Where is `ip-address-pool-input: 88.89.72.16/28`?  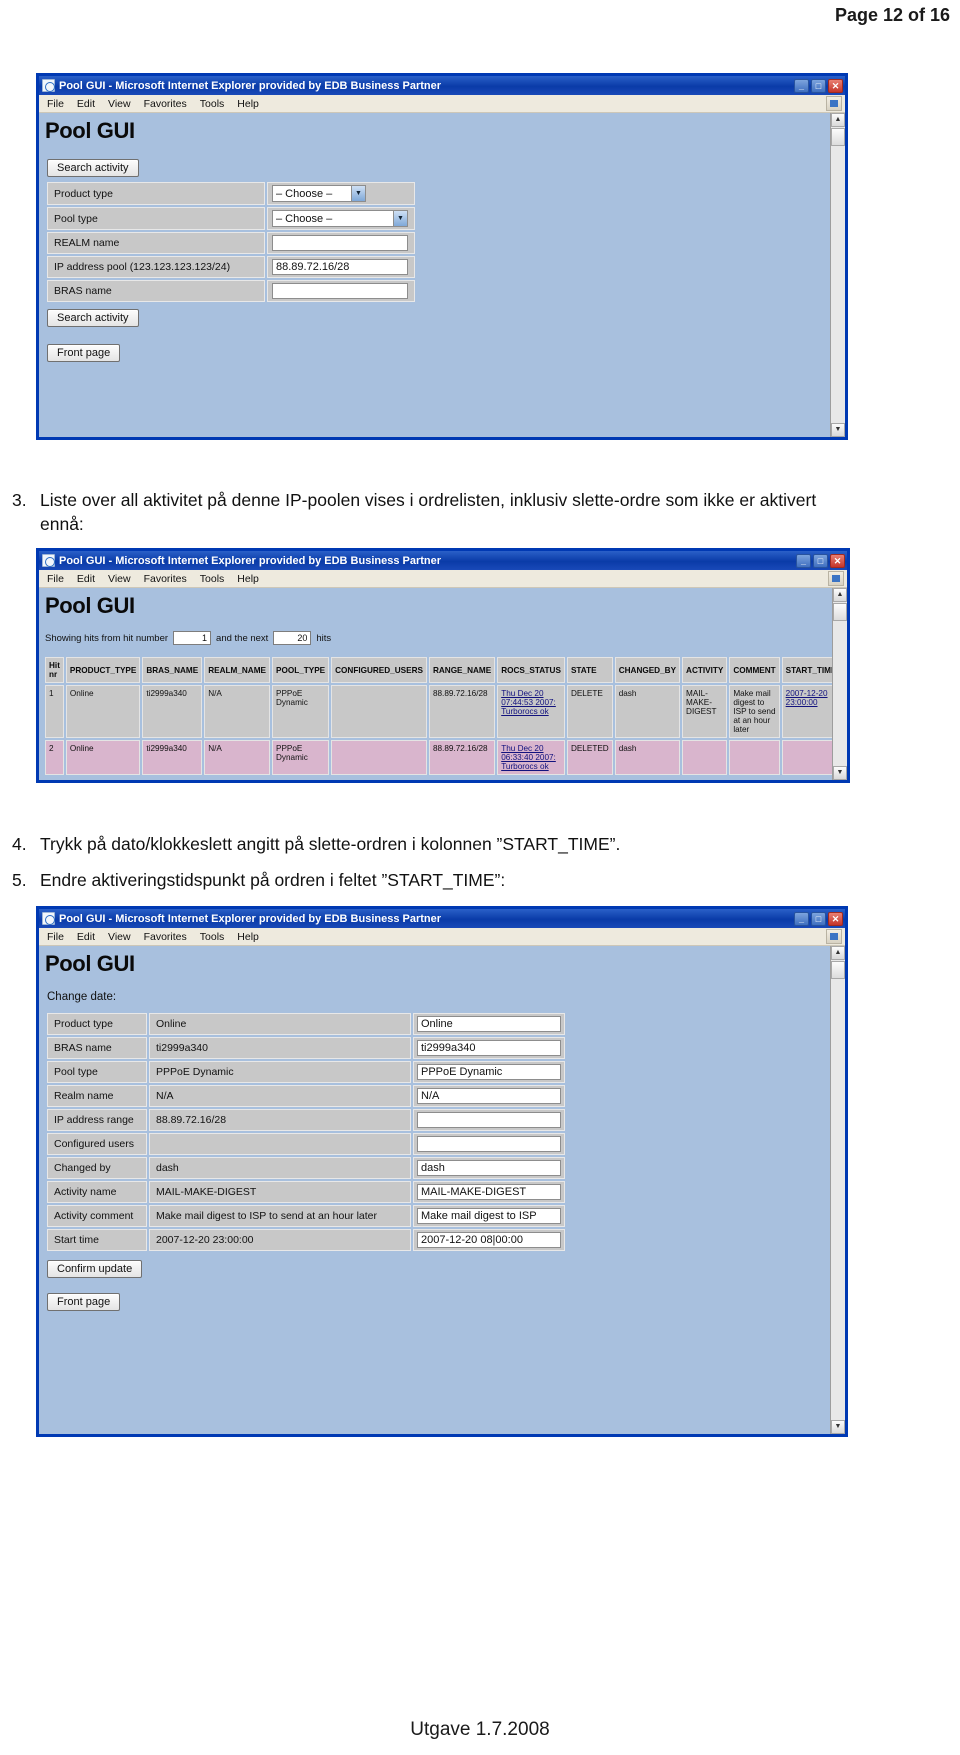 ip-address-pool-input: 88.89.72.16/28 is located at coordinates (340, 267).